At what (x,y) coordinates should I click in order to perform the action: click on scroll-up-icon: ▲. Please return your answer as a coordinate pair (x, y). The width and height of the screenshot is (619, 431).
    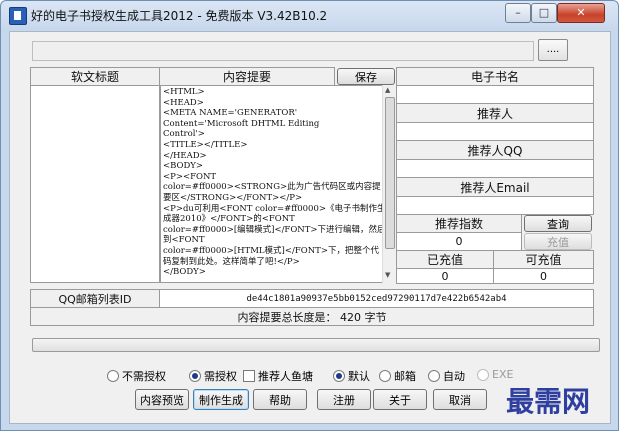
    Looking at the image, I should click on (387, 90).